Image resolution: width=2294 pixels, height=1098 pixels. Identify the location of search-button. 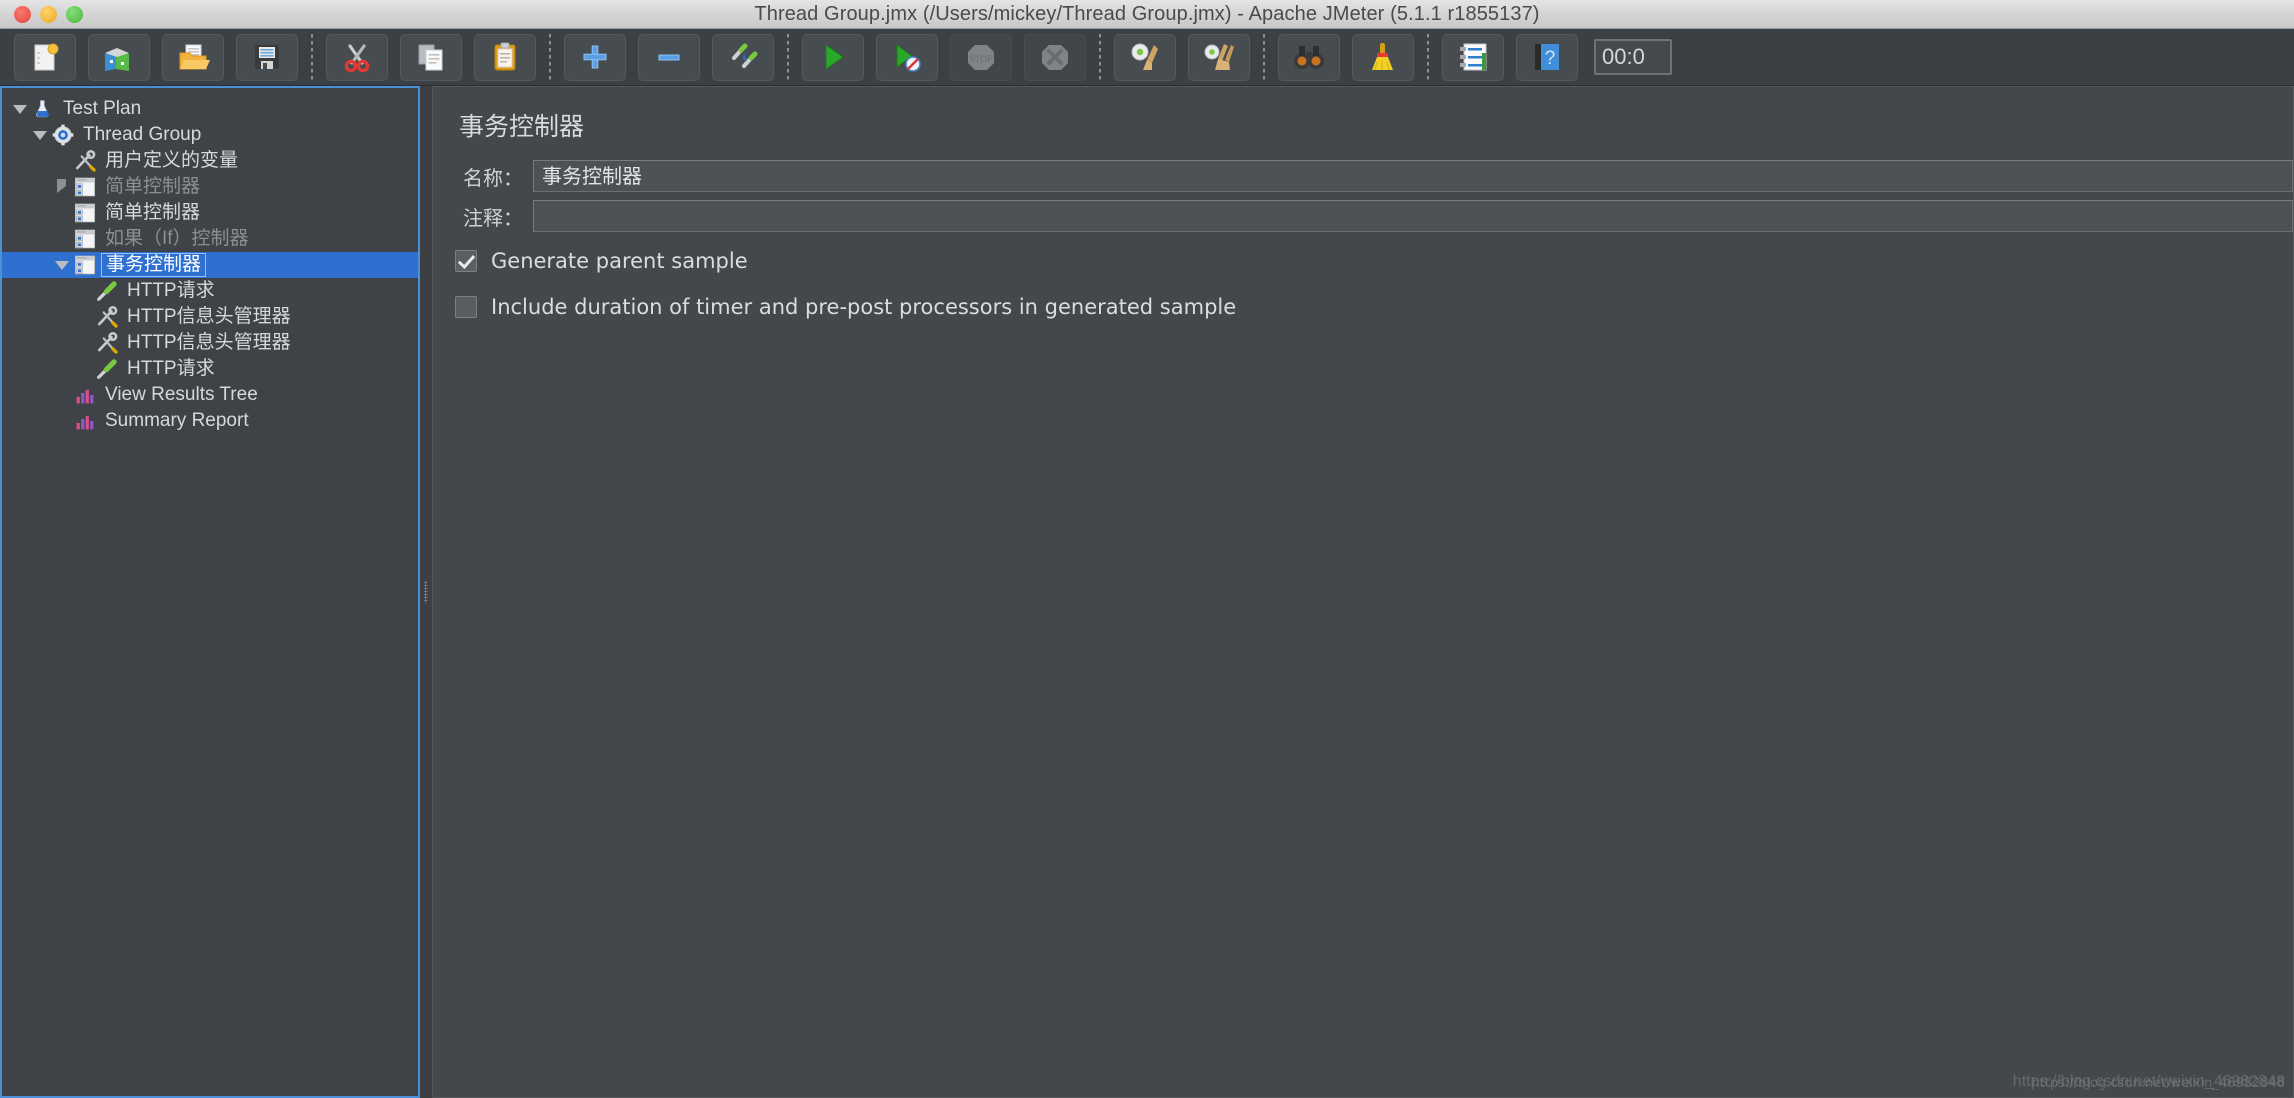
(1309, 57).